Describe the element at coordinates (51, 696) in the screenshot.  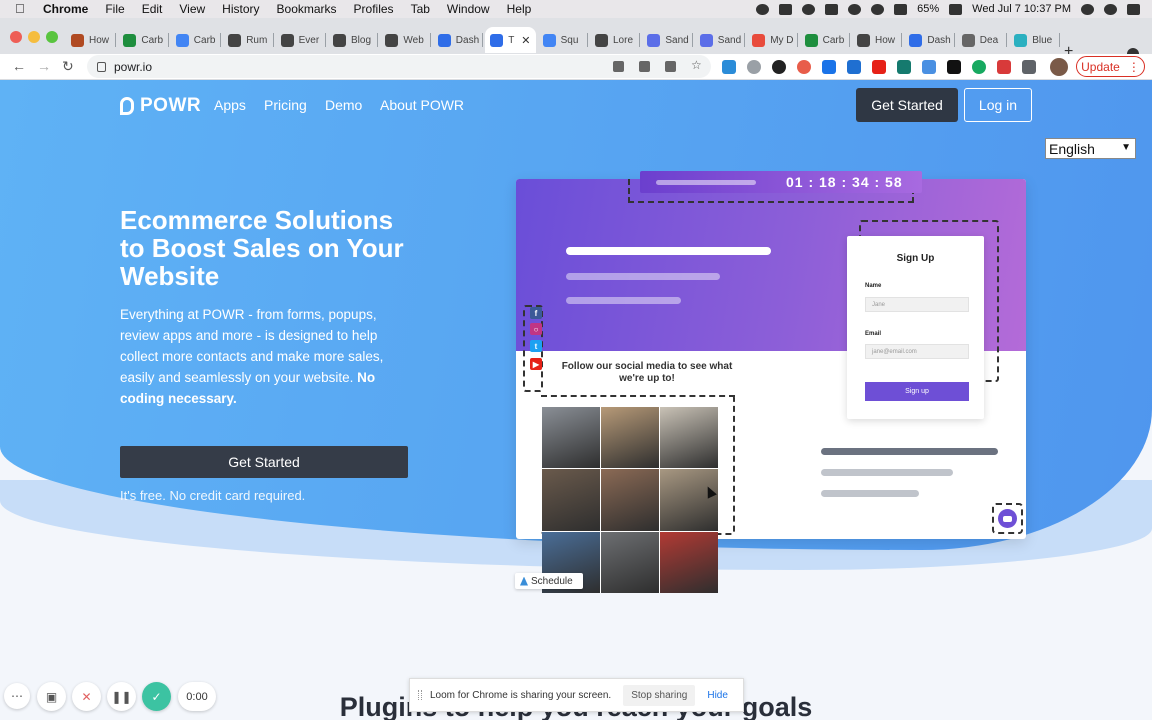
I see `camera-toggle-icon: ▣` at that location.